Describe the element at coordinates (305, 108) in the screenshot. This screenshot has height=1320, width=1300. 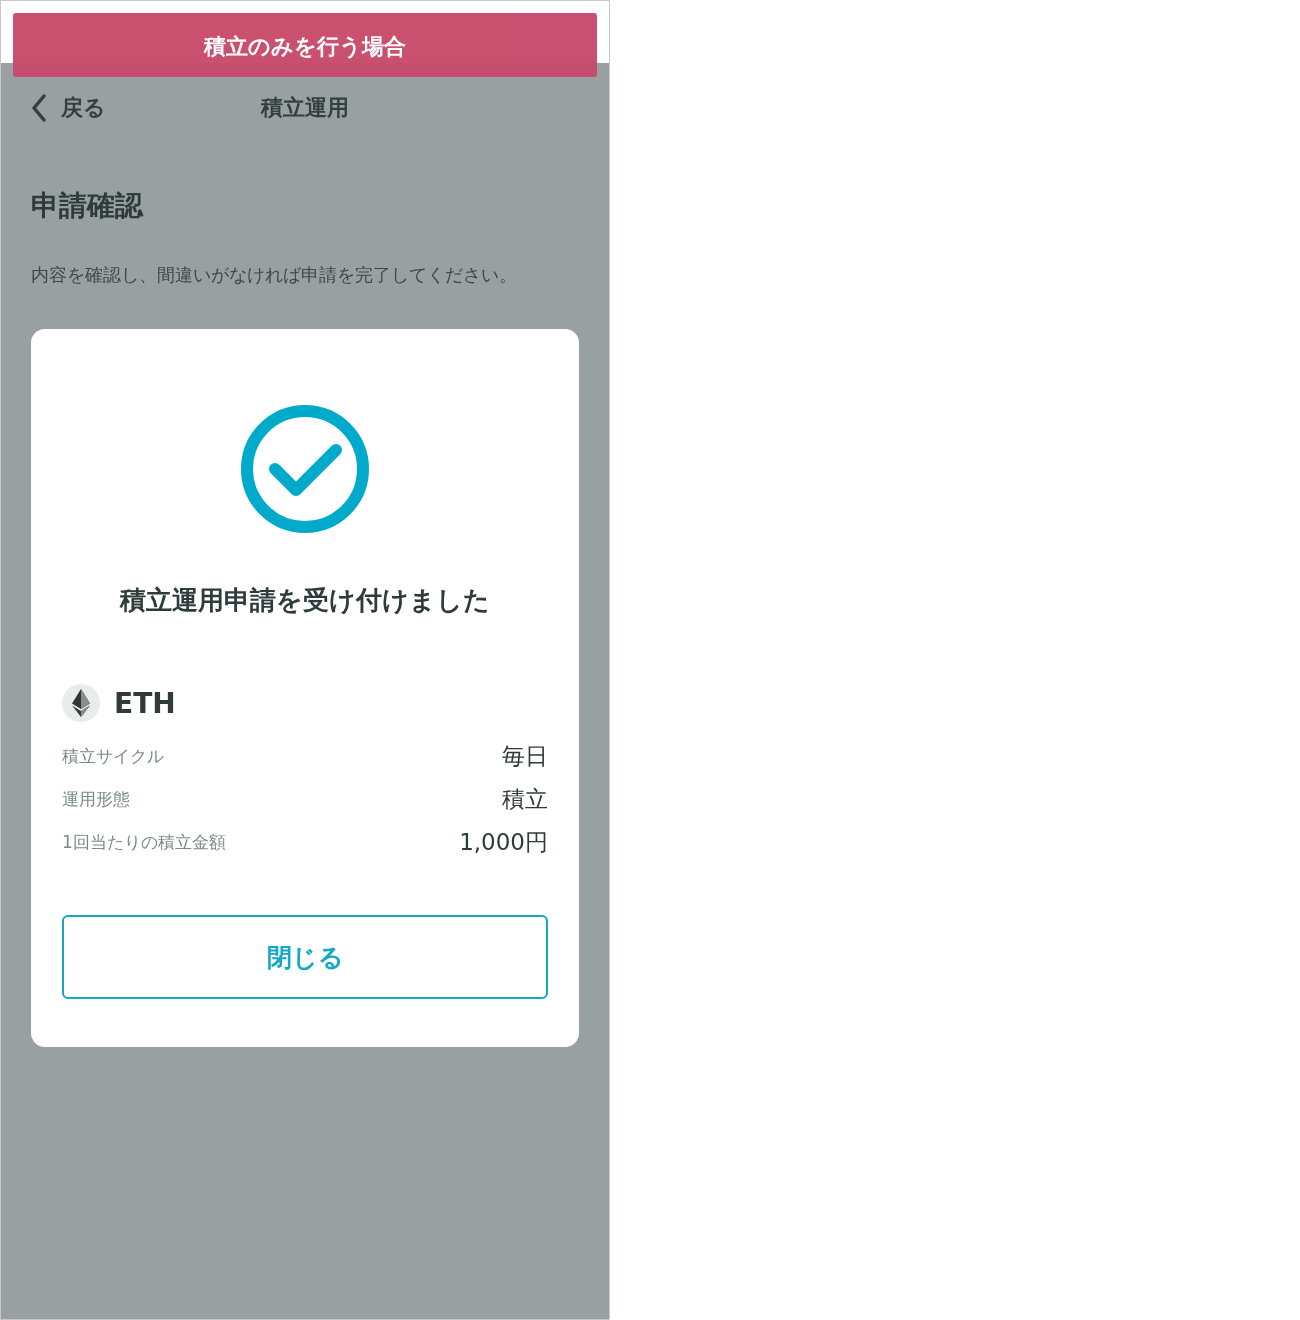
I see `screen-title: 積立運用` at that location.